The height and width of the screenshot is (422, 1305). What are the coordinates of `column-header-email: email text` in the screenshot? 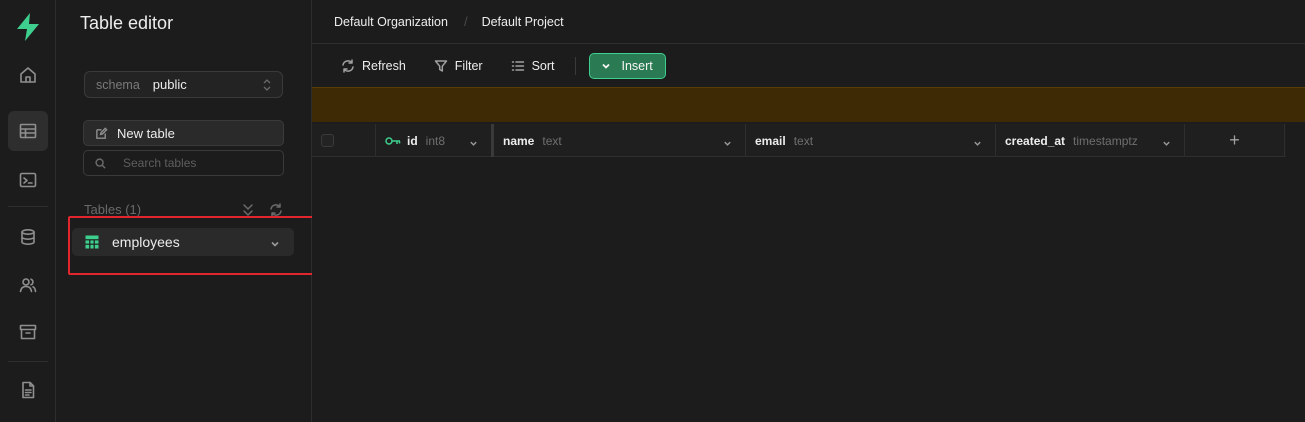 It's located at (871, 140).